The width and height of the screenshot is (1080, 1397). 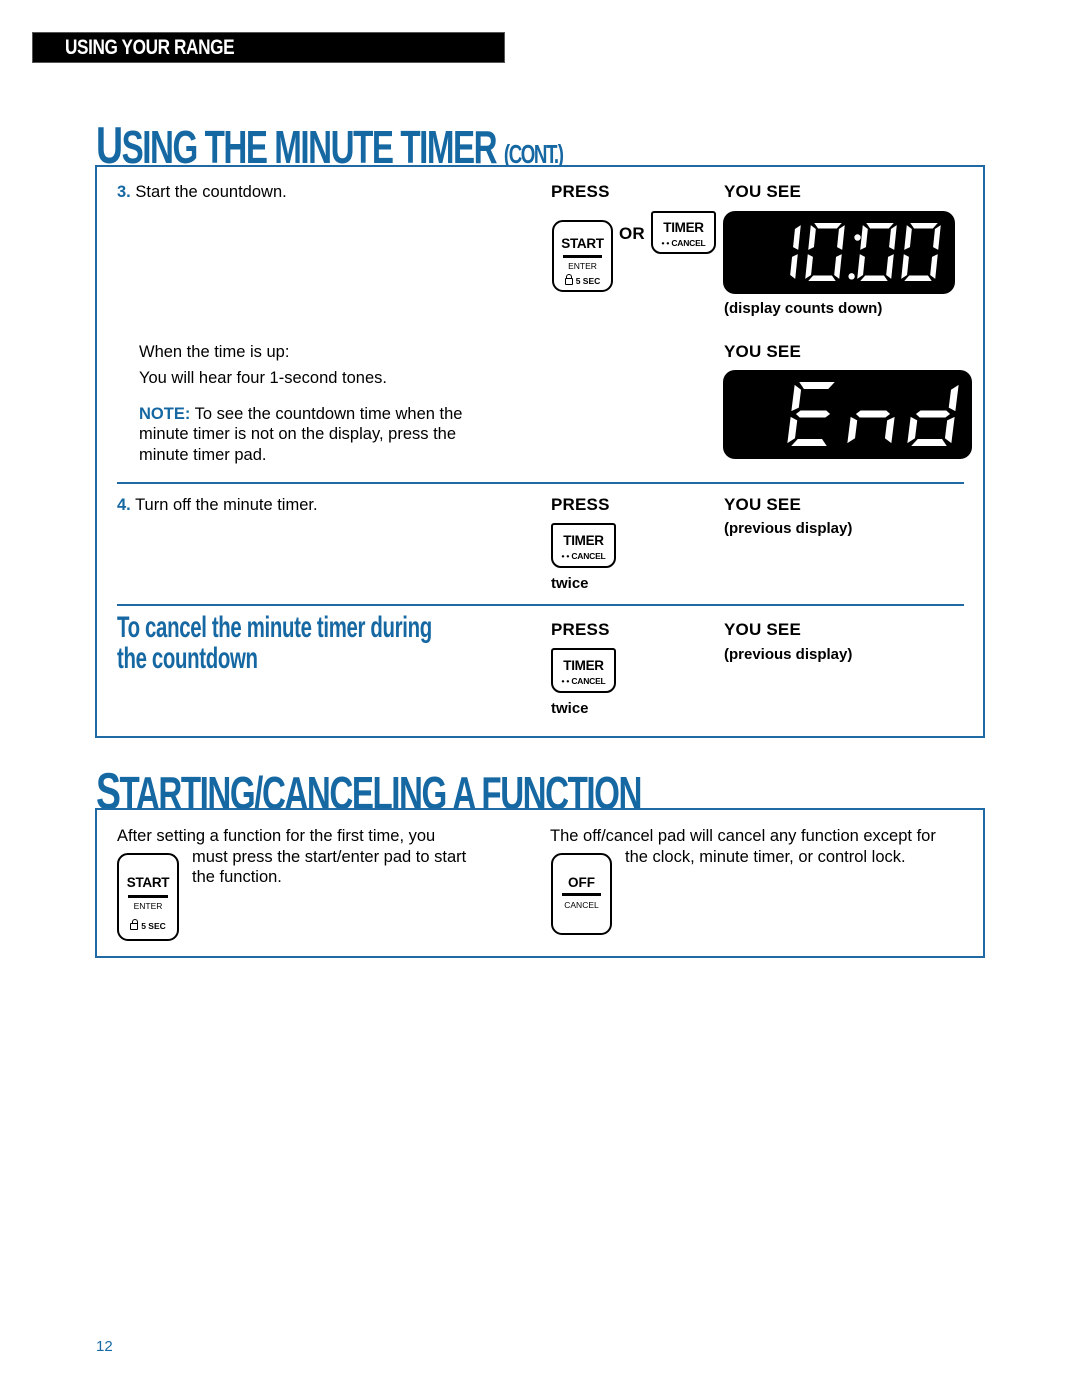 I want to click on section-header-label: USING YOUR RANGE, so click(x=150, y=47).